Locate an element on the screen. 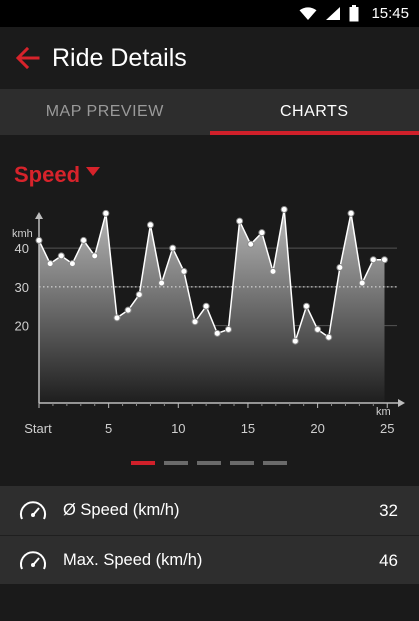 The height and width of the screenshot is (621, 419). app-bar: Ride Details is located at coordinates (209, 58).